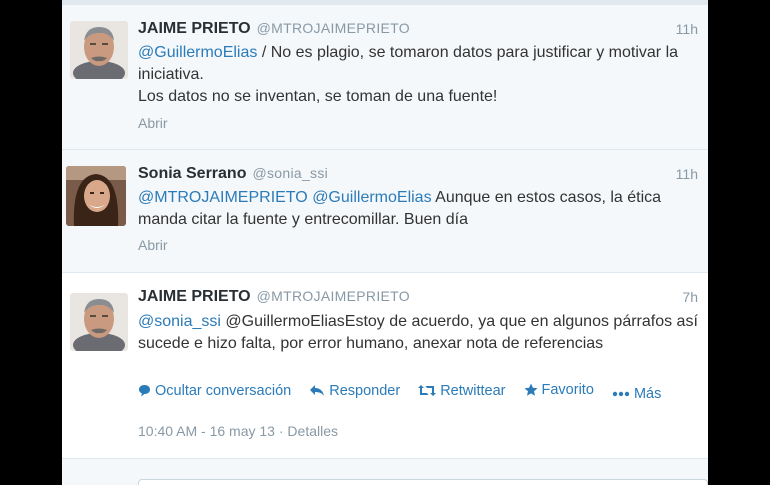 The height and width of the screenshot is (485, 770). I want to click on mention-link: @MTROJAIMEPRIETO, so click(223, 197).